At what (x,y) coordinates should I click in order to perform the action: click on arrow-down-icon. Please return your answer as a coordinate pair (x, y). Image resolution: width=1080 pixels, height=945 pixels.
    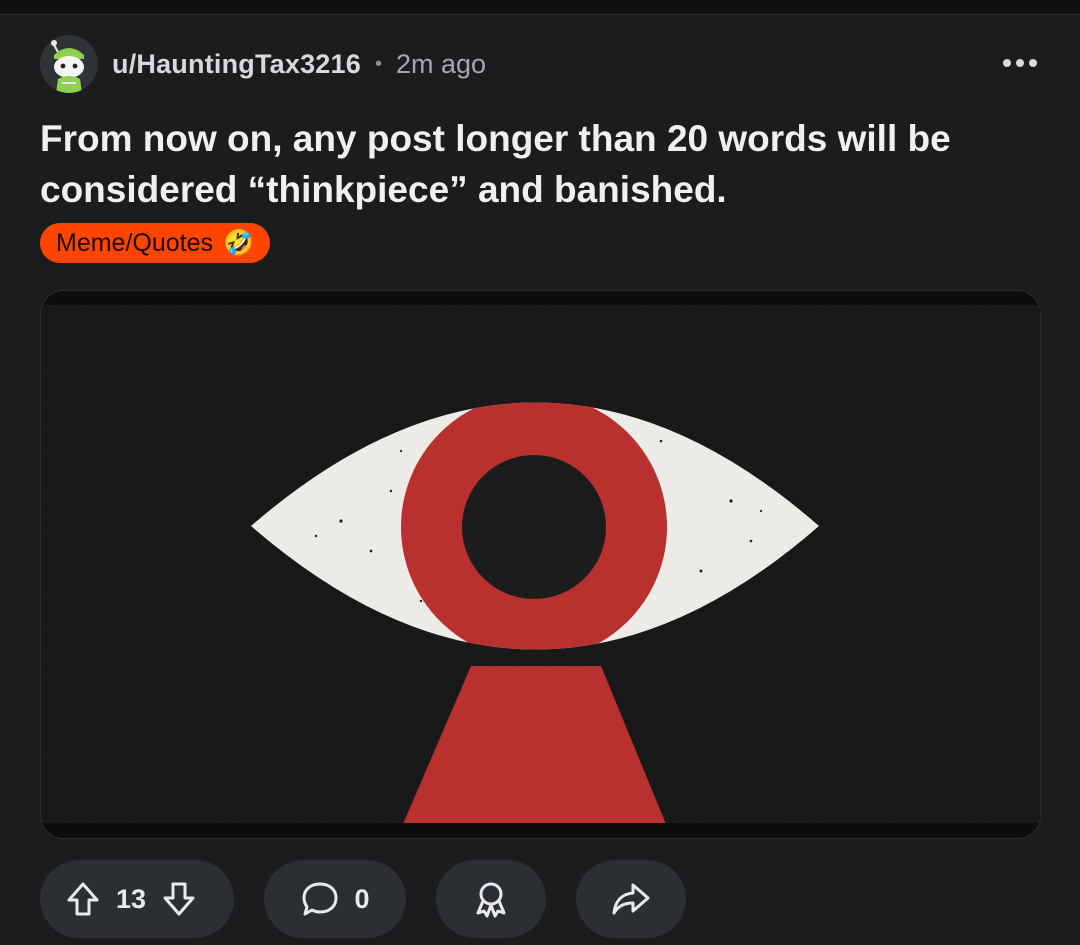
    Looking at the image, I should click on (179, 899).